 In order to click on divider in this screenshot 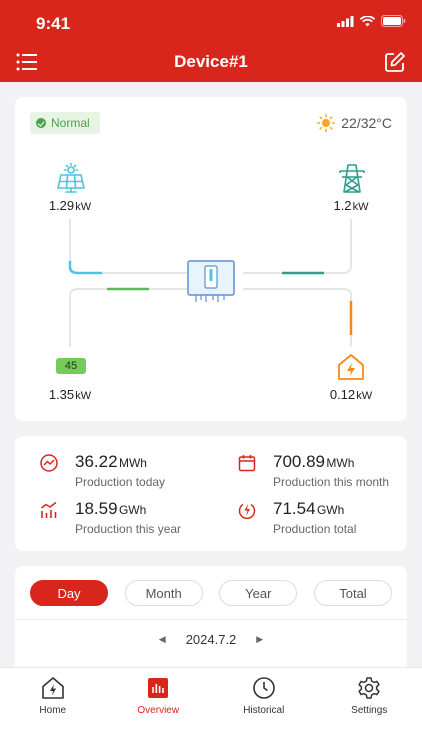, I will do `click(211, 619)`.